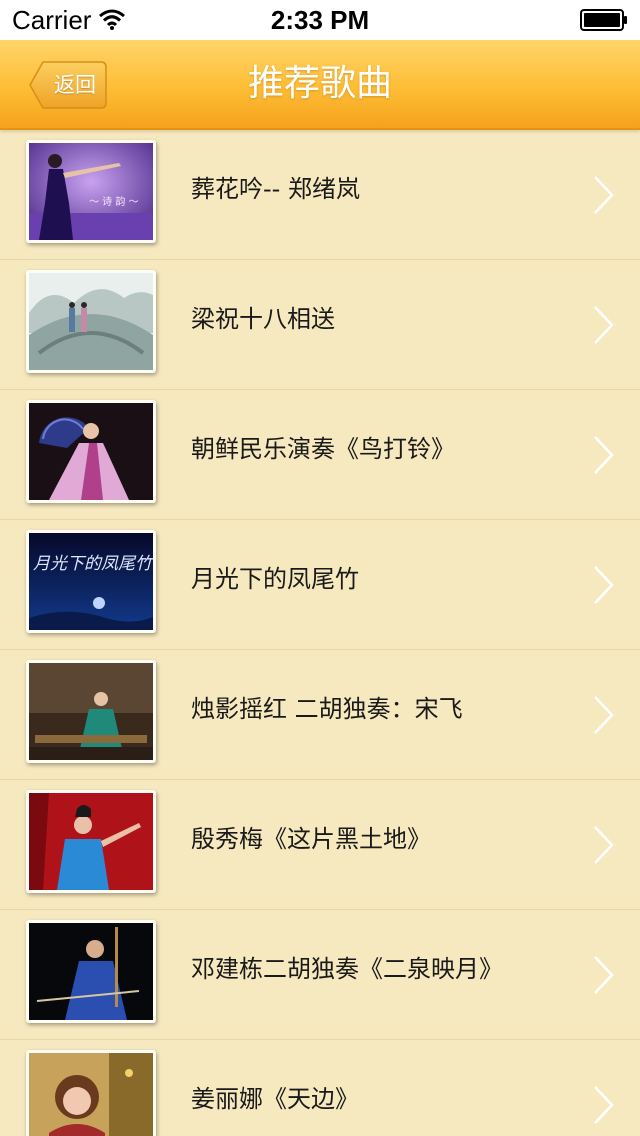 This screenshot has height=1136, width=640. What do you see at coordinates (263, 319) in the screenshot?
I see `song-title: 梁祝十八相送` at bounding box center [263, 319].